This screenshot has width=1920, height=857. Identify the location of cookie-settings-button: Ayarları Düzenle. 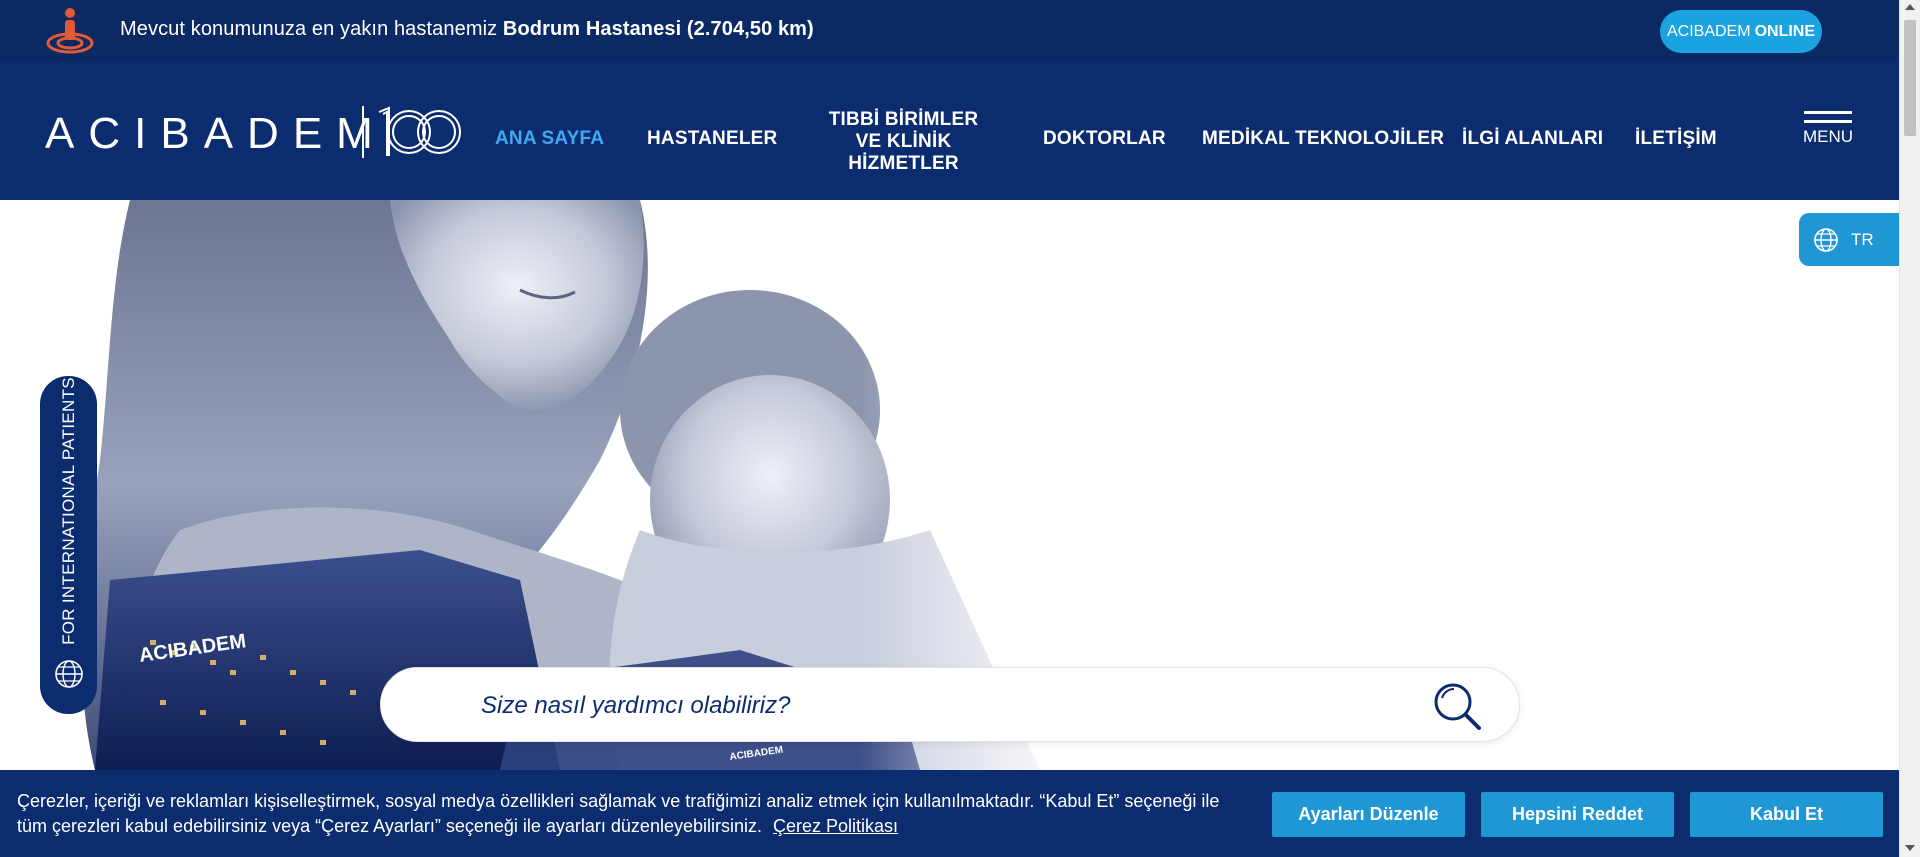
(1368, 814).